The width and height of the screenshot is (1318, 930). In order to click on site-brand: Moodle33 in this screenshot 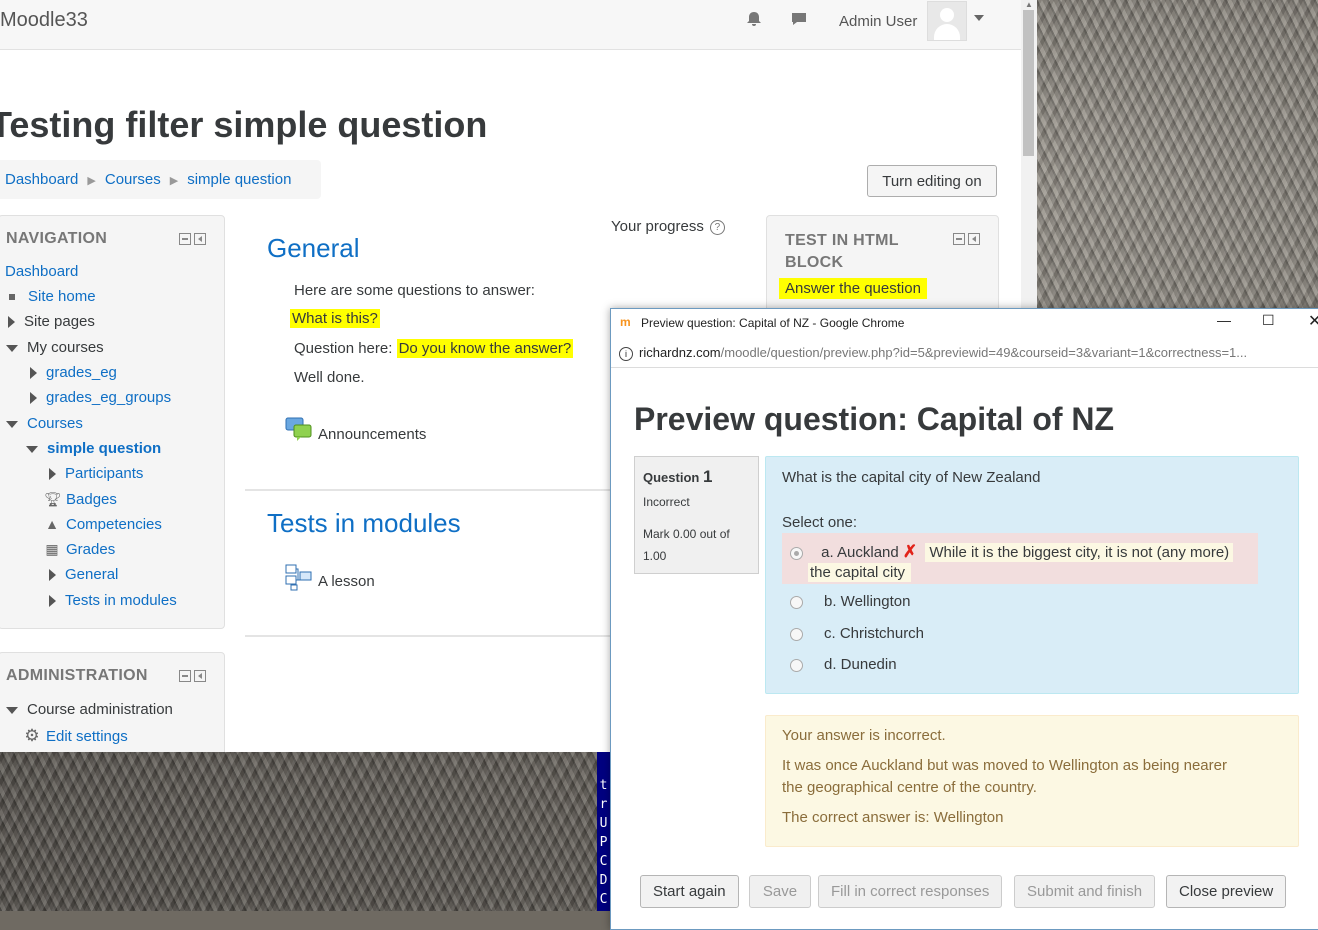, I will do `click(44, 20)`.